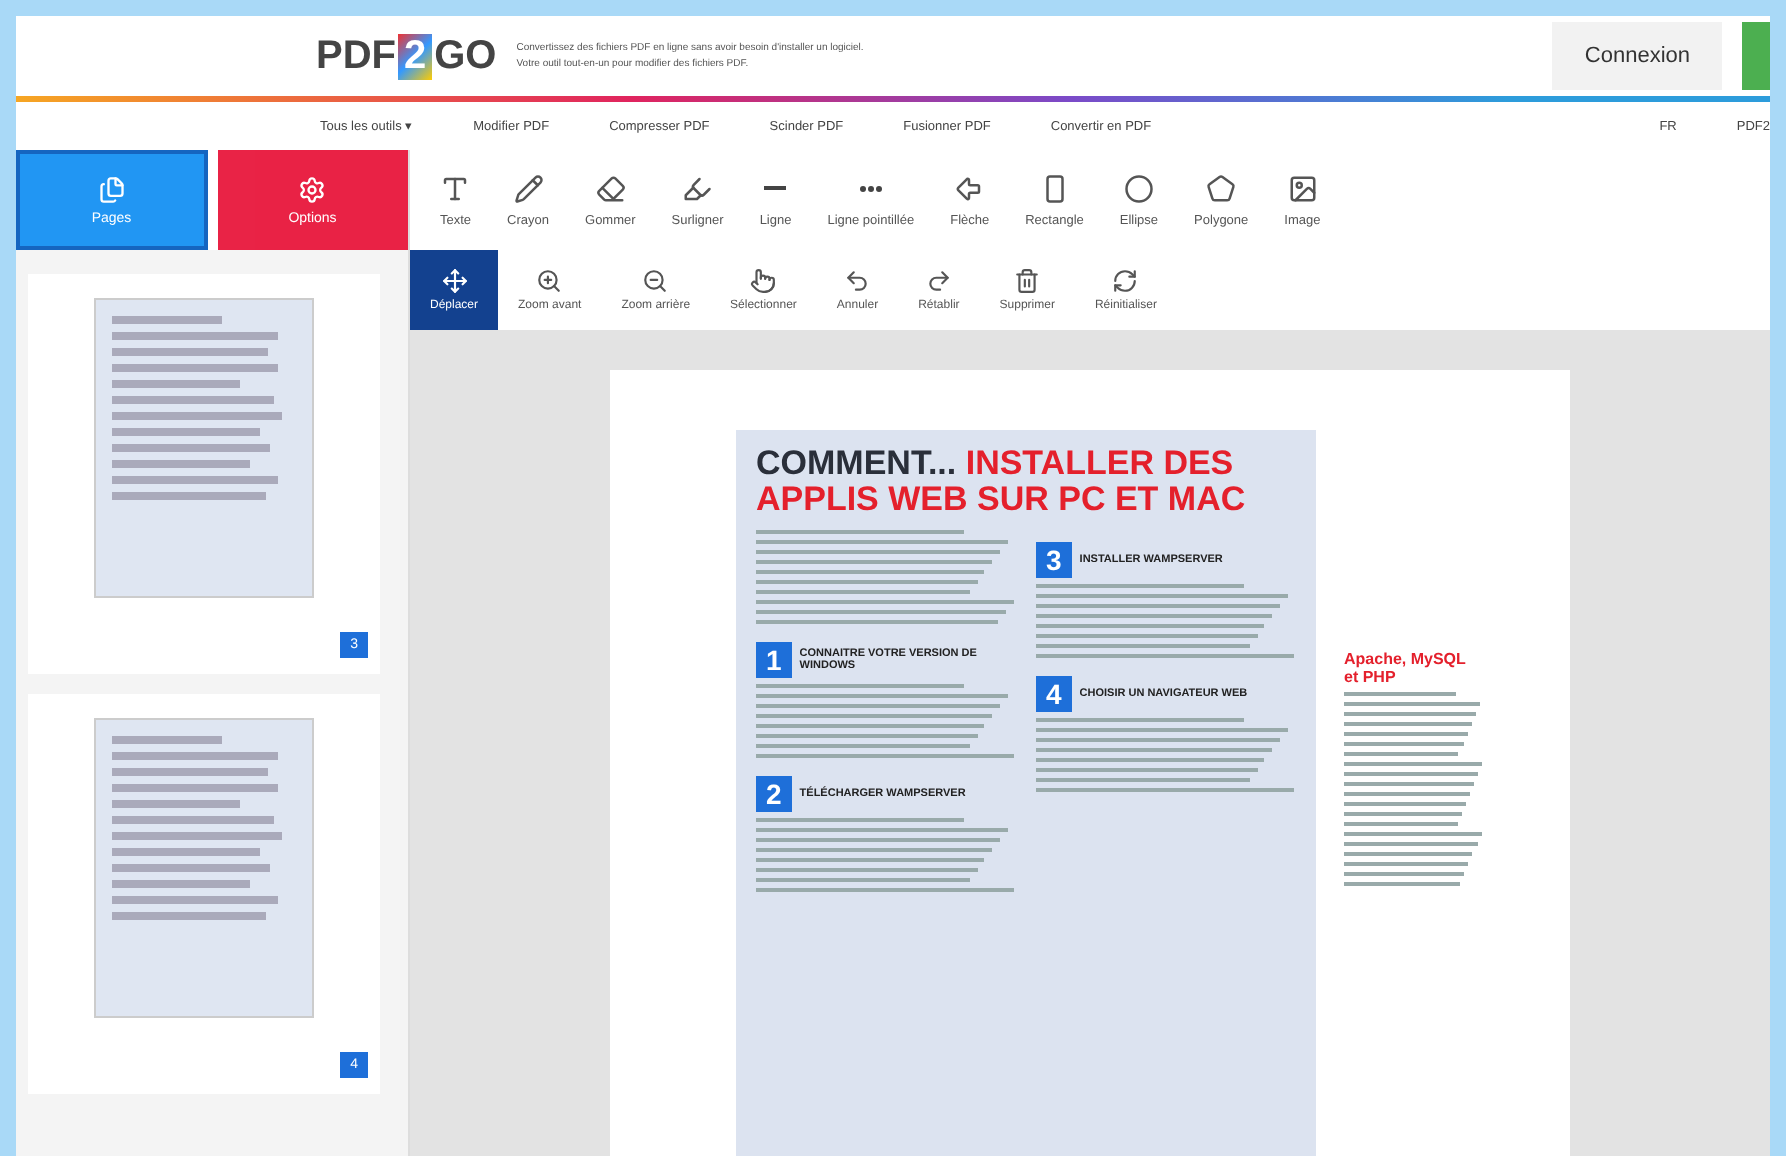 This screenshot has width=1786, height=1156. Describe the element at coordinates (1138, 188) in the screenshot. I see `circle-icon` at that location.